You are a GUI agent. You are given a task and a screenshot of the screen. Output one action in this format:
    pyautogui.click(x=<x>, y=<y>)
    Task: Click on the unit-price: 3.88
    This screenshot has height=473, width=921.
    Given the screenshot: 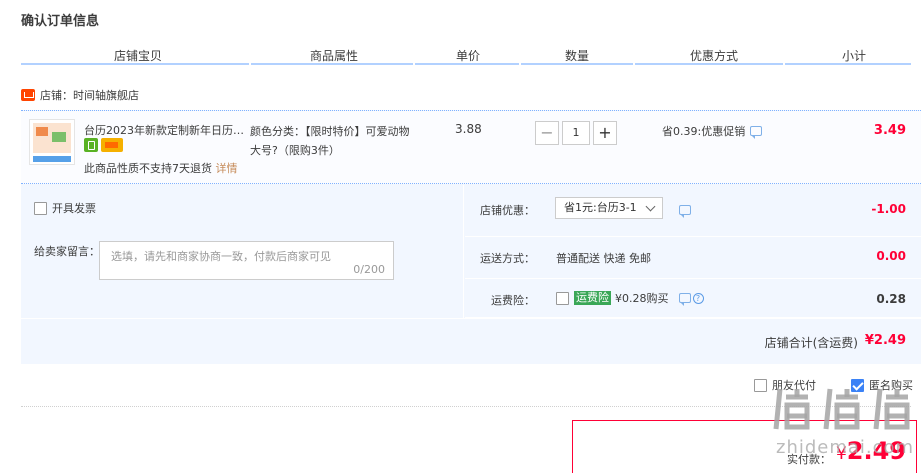 What is the action you would take?
    pyautogui.click(x=468, y=129)
    